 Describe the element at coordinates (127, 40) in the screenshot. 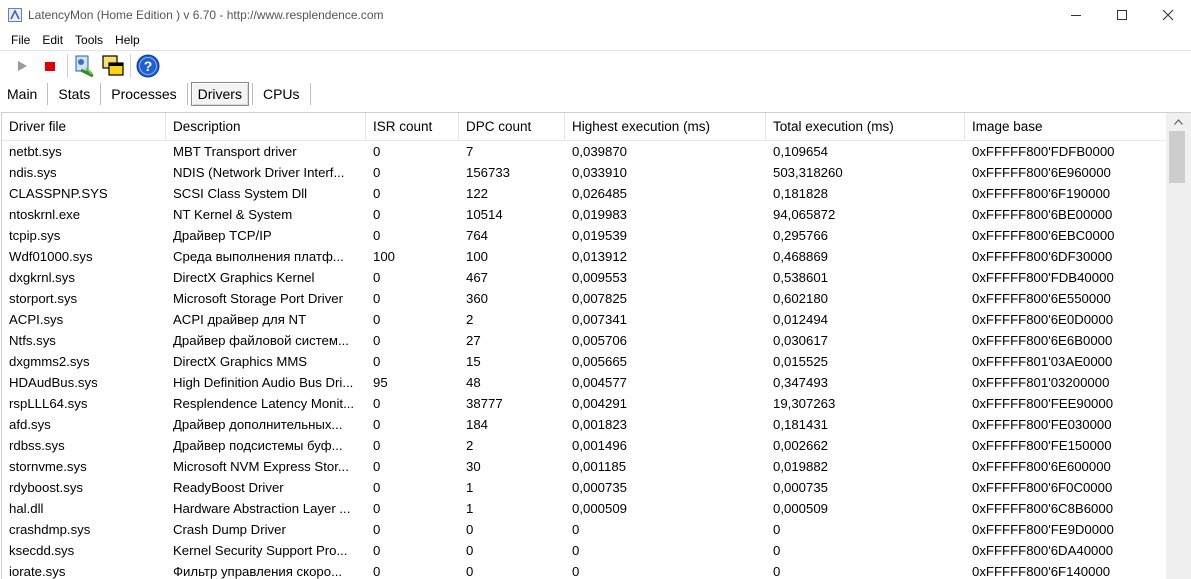

I see `menu-help: Help` at that location.